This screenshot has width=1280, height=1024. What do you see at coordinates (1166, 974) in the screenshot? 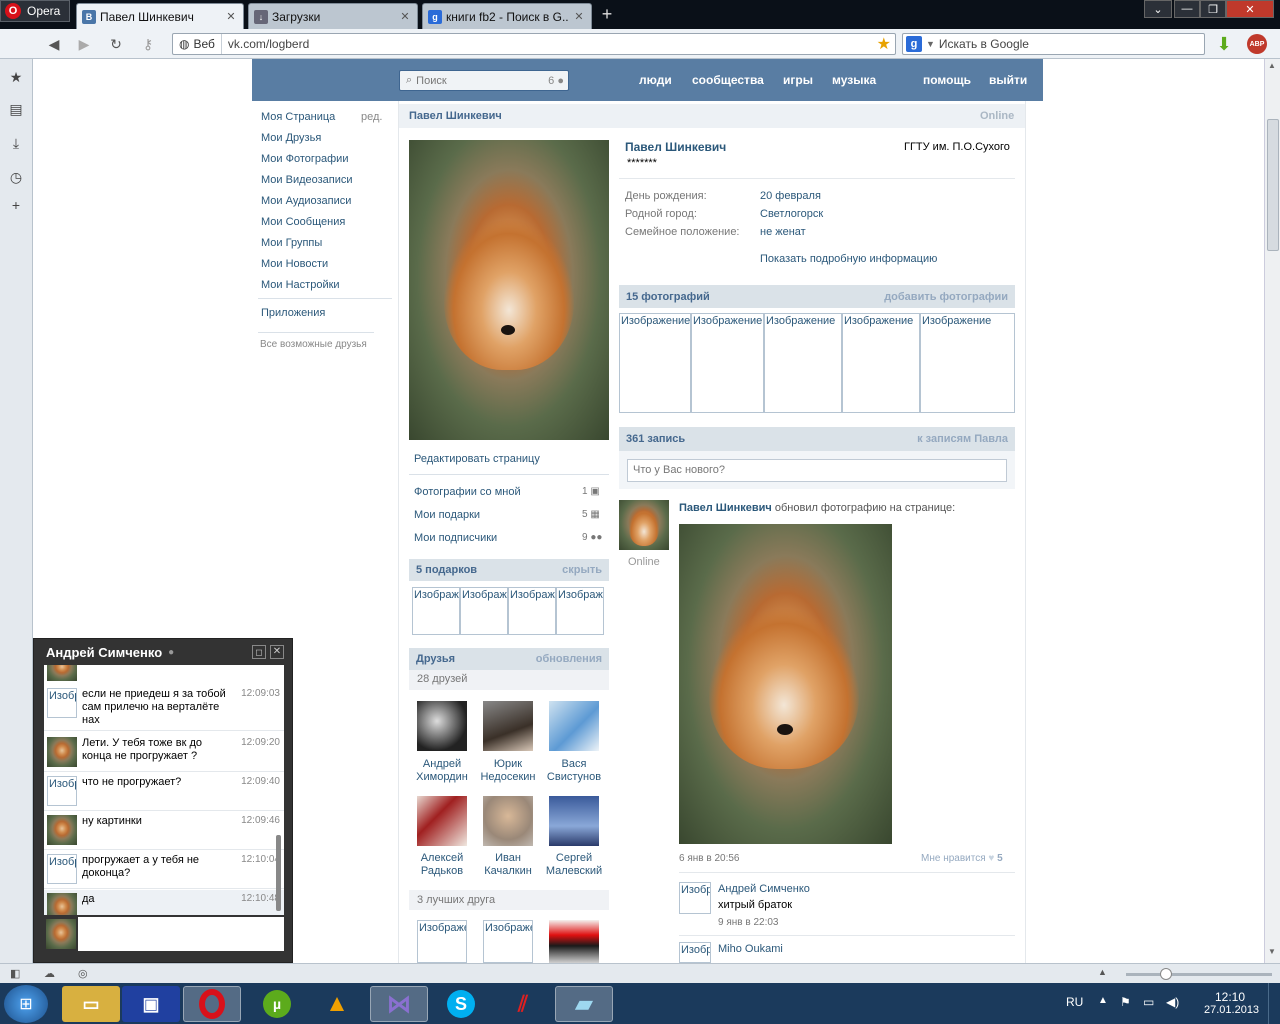
I see `zoom-slider-handle` at bounding box center [1166, 974].